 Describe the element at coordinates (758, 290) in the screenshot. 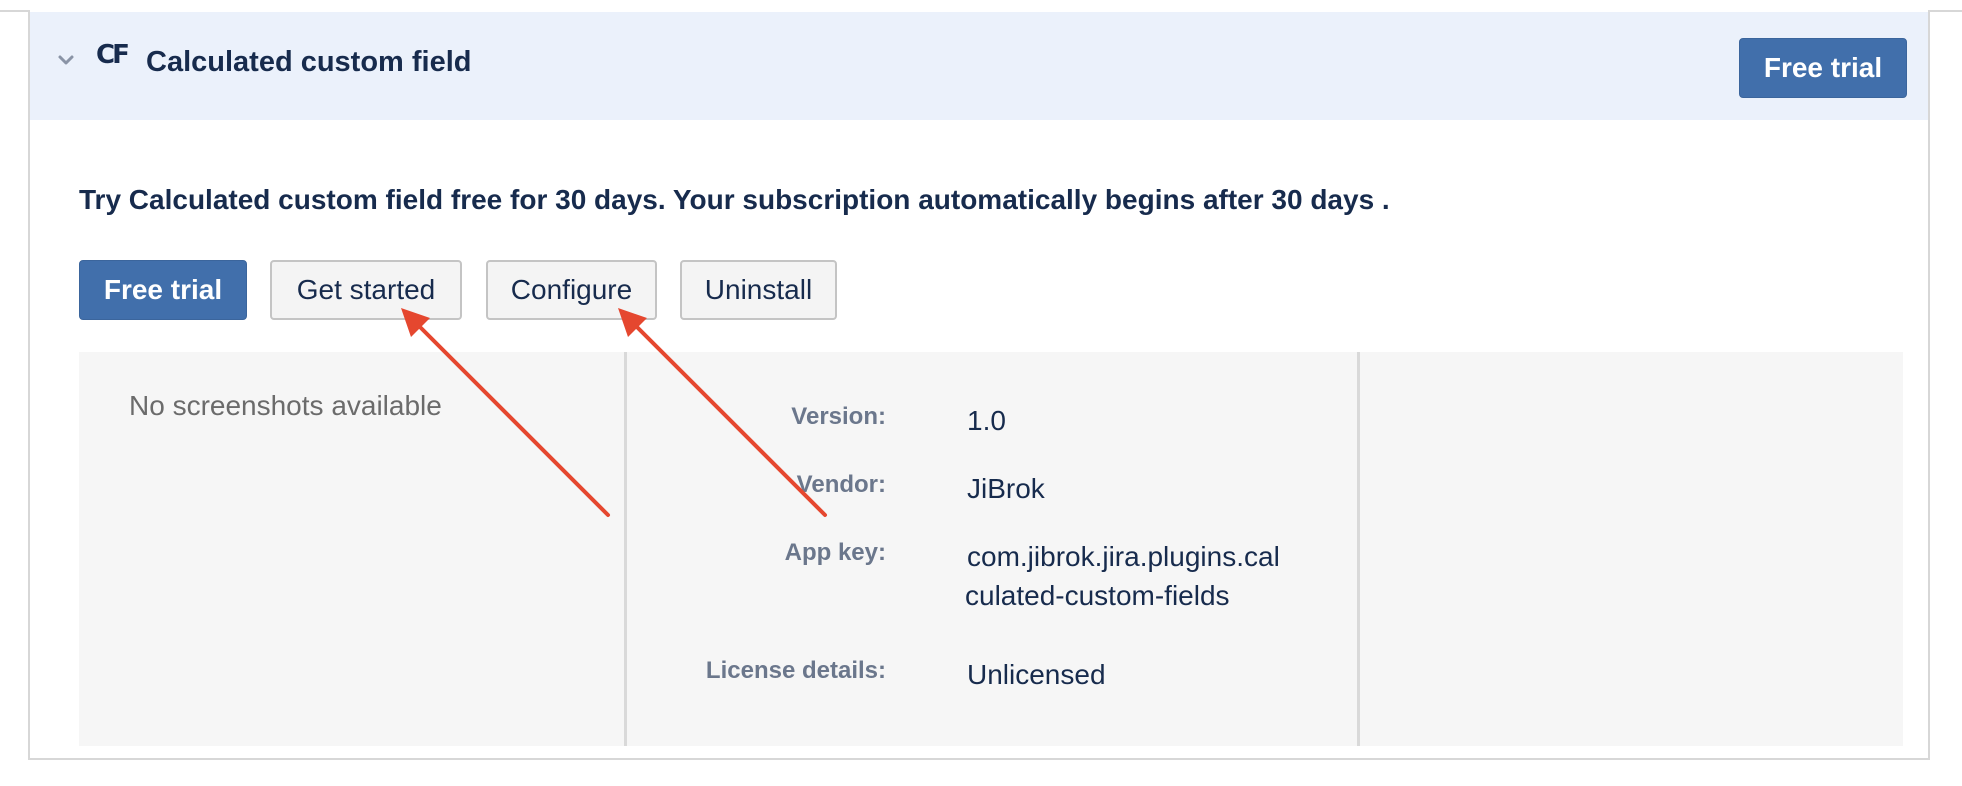

I see `uninstall-button: Uninstall` at that location.